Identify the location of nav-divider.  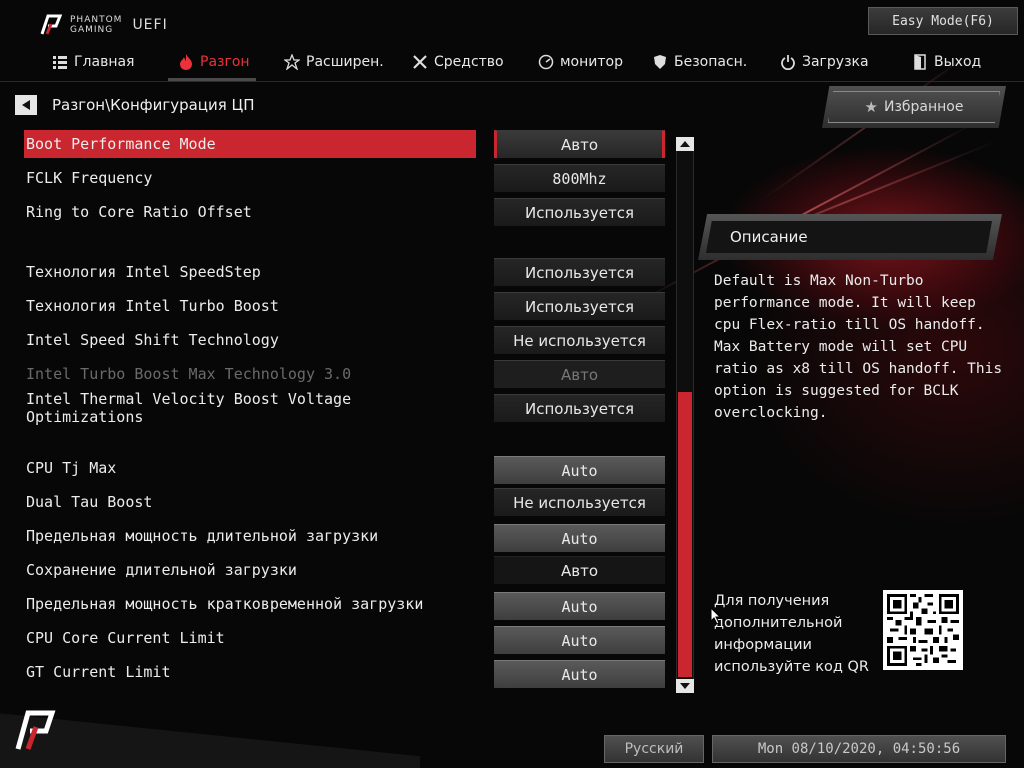
(512, 81).